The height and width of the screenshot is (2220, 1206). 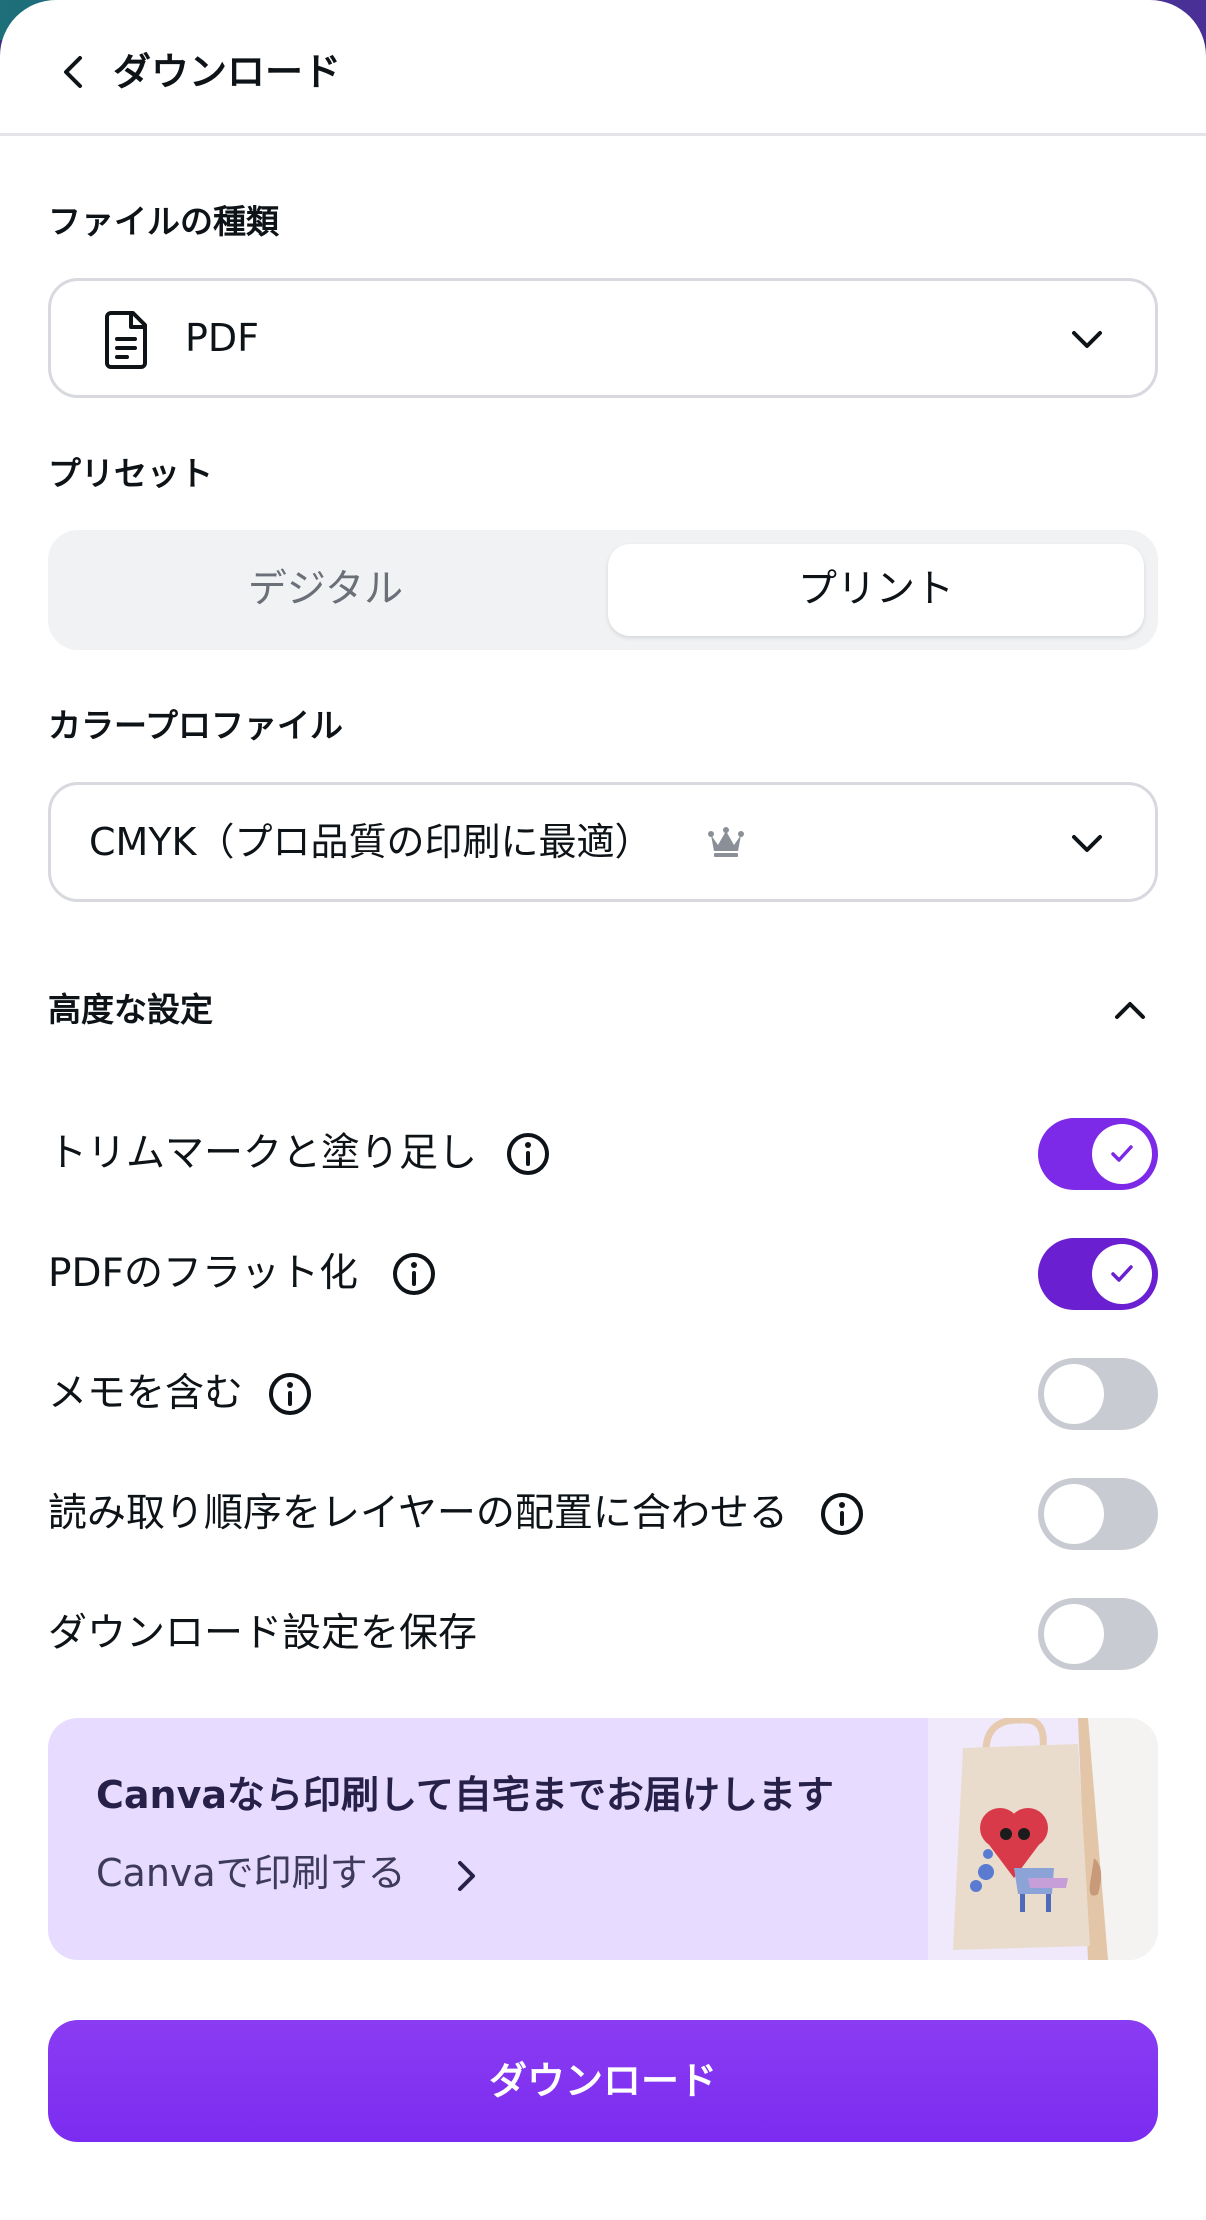 I want to click on preset-label: プリセット, so click(x=130, y=473).